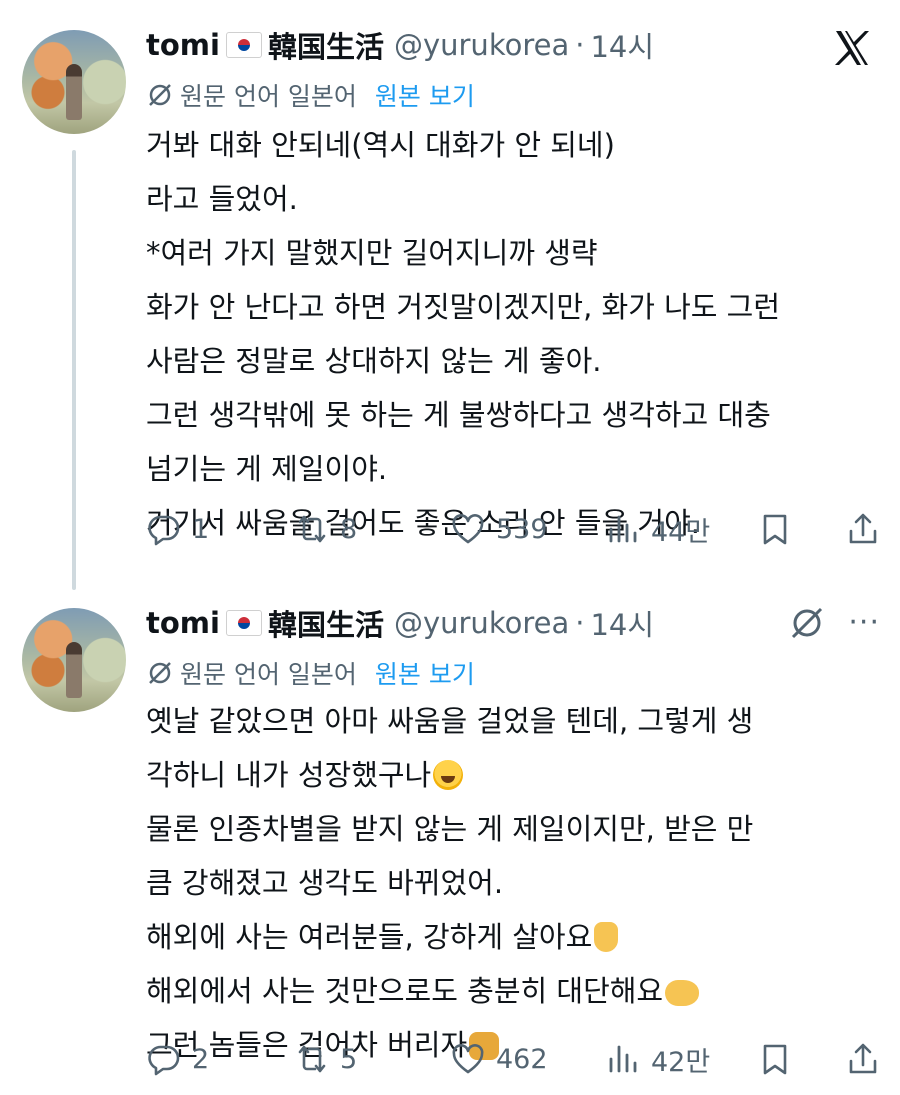 The height and width of the screenshot is (1095, 900). Describe the element at coordinates (222, 199) in the screenshot. I see `text-line: 라고 들었어.` at that location.